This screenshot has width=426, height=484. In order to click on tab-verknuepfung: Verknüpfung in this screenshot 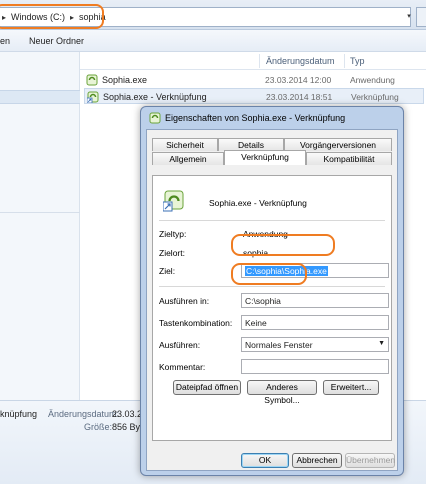, I will do `click(265, 157)`.